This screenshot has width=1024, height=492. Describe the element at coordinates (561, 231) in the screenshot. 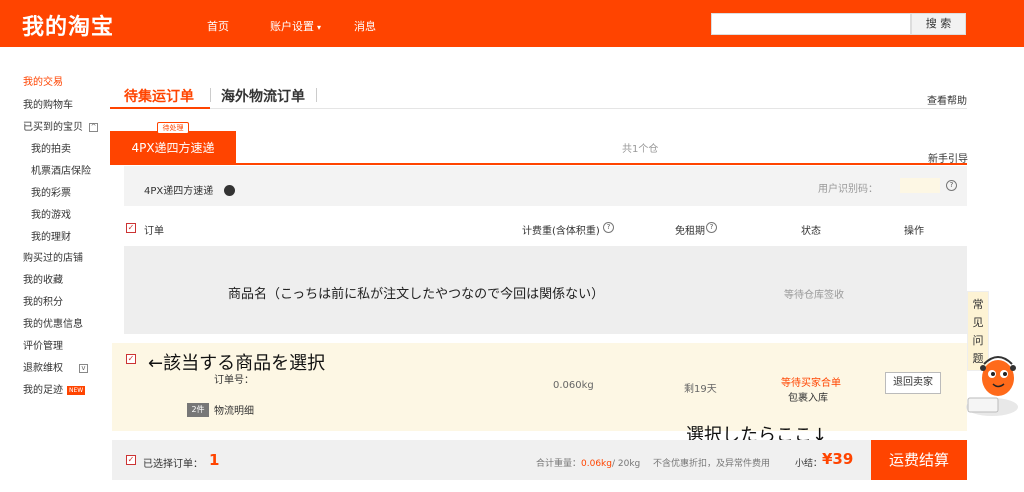

I see `column-weight: 计费重(含体积重)` at that location.